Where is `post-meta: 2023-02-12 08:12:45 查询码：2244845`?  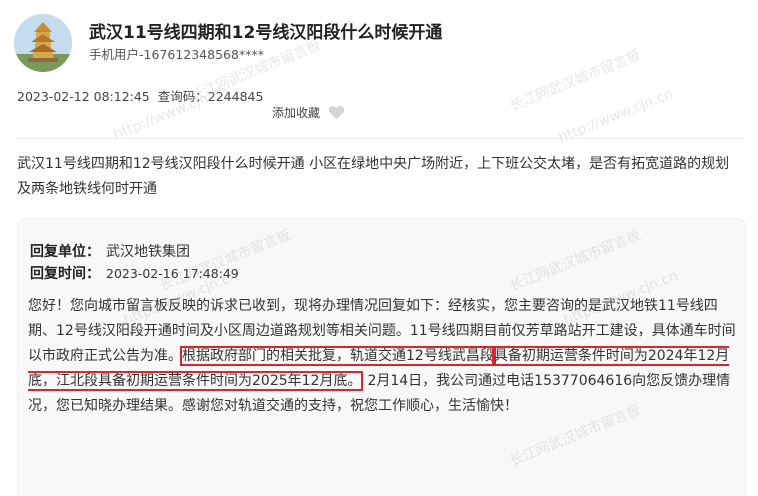
post-meta: 2023-02-12 08:12:45 查询码：2244845 is located at coordinates (144, 95).